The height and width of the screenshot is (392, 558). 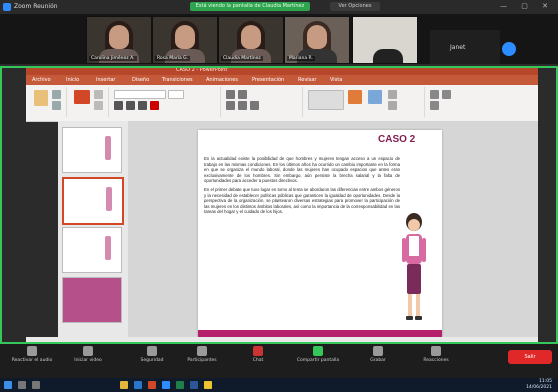 I want to click on video-camera-icon, so click(x=88, y=351).